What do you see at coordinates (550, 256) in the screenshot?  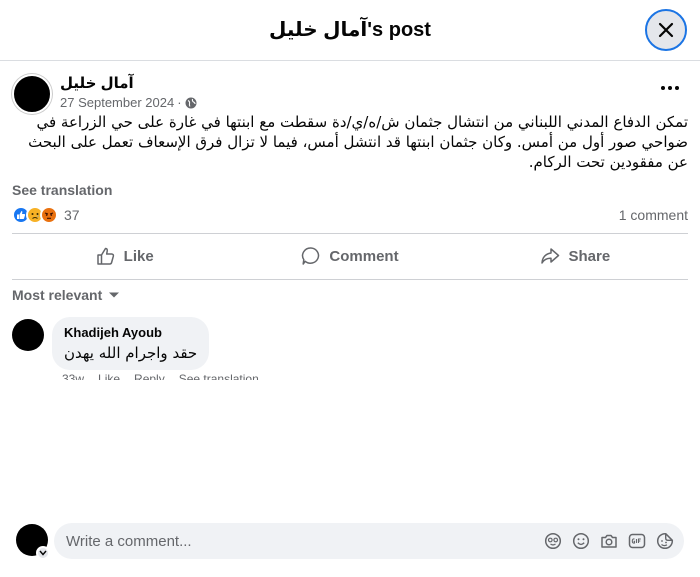 I see `share-icon` at bounding box center [550, 256].